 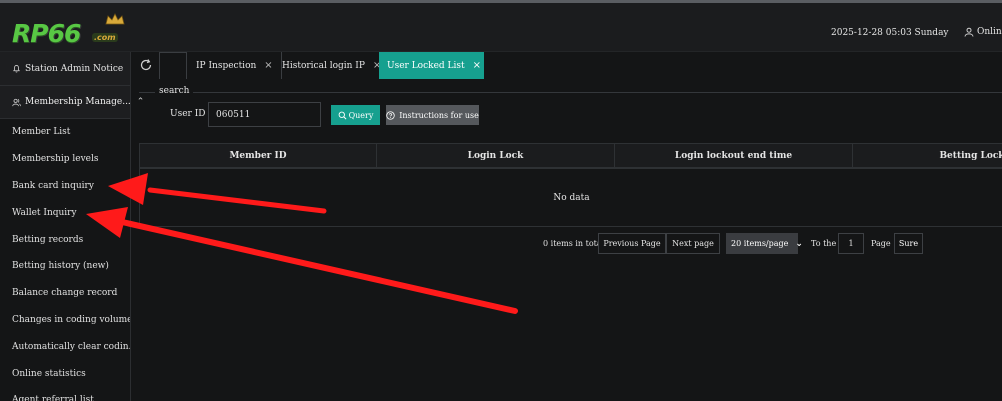 I want to click on sidebar-item-station-admin-notice: Station Admin Notice, so click(x=65, y=68).